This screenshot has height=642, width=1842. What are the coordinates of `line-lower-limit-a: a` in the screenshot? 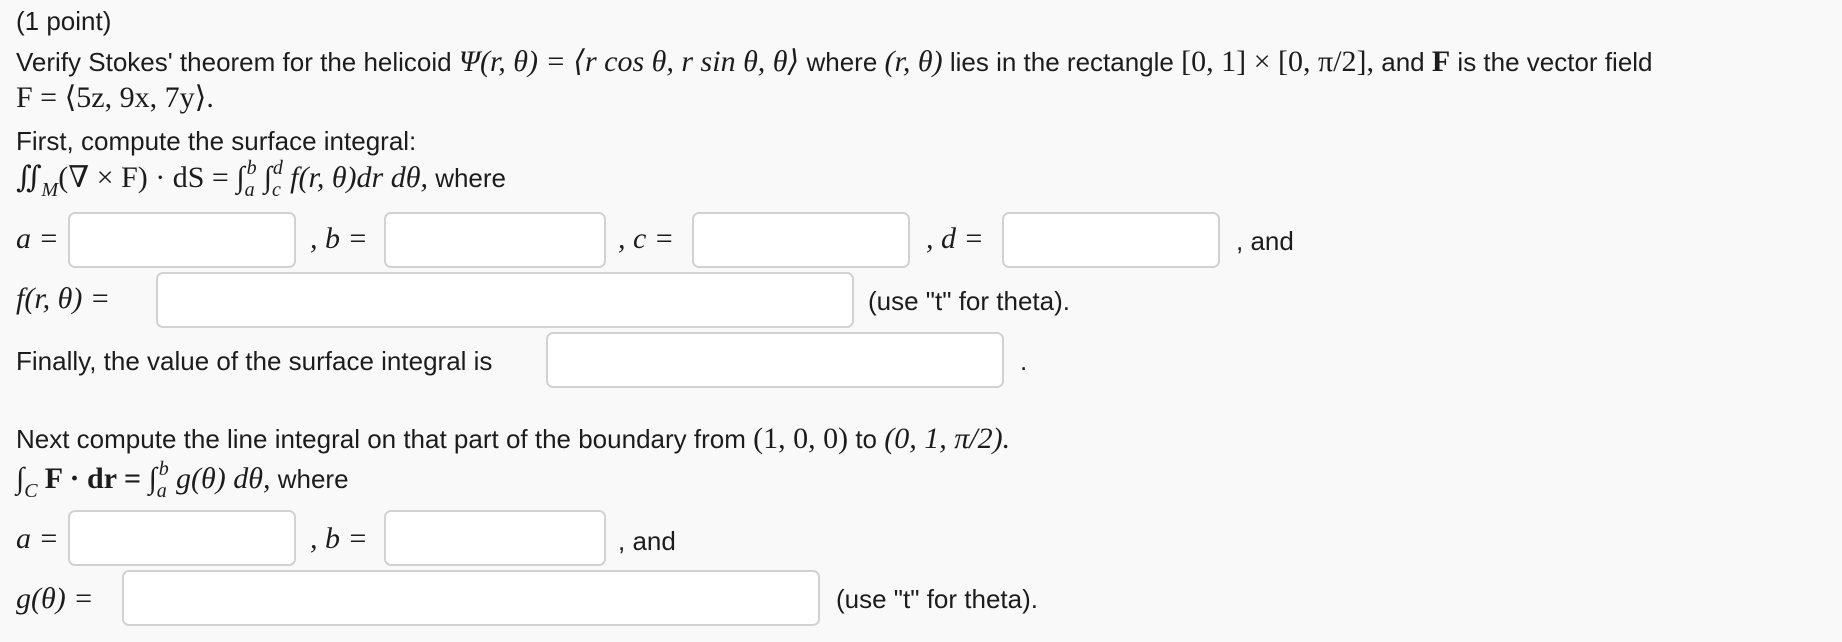 It's located at (161, 491).